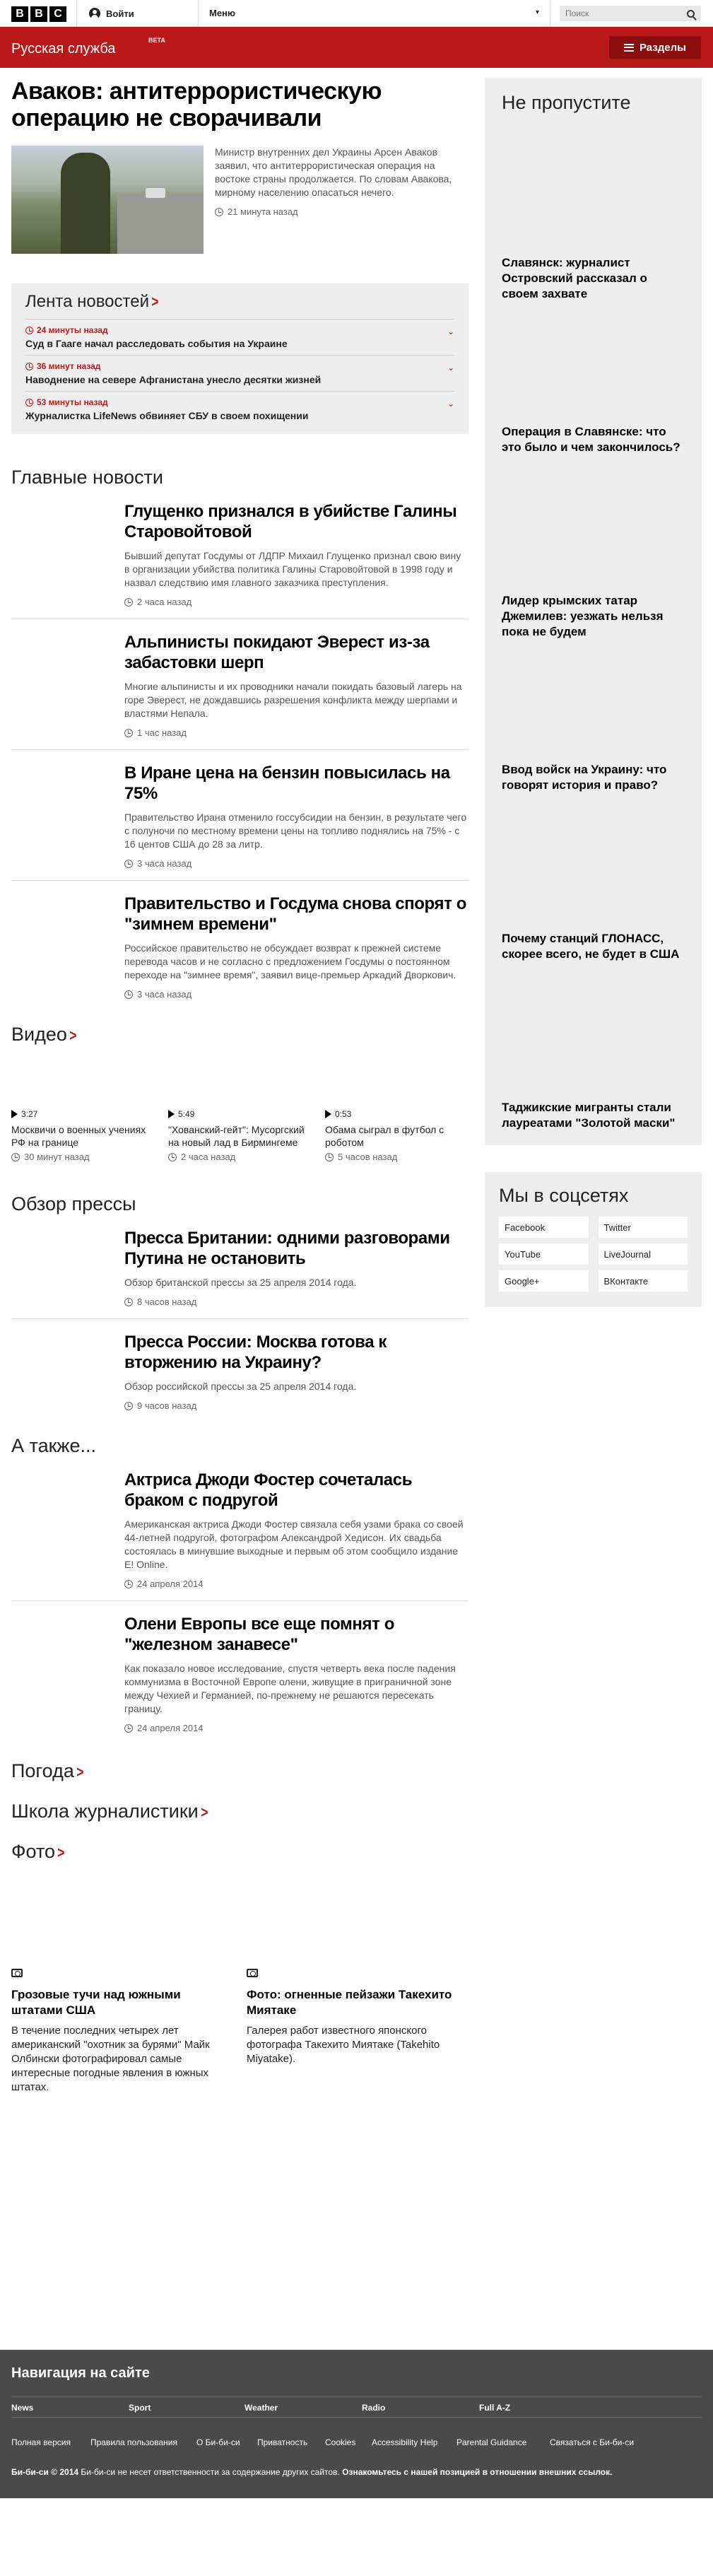 This screenshot has height=2576, width=713. What do you see at coordinates (107, 200) in the screenshot?
I see `lead-image` at bounding box center [107, 200].